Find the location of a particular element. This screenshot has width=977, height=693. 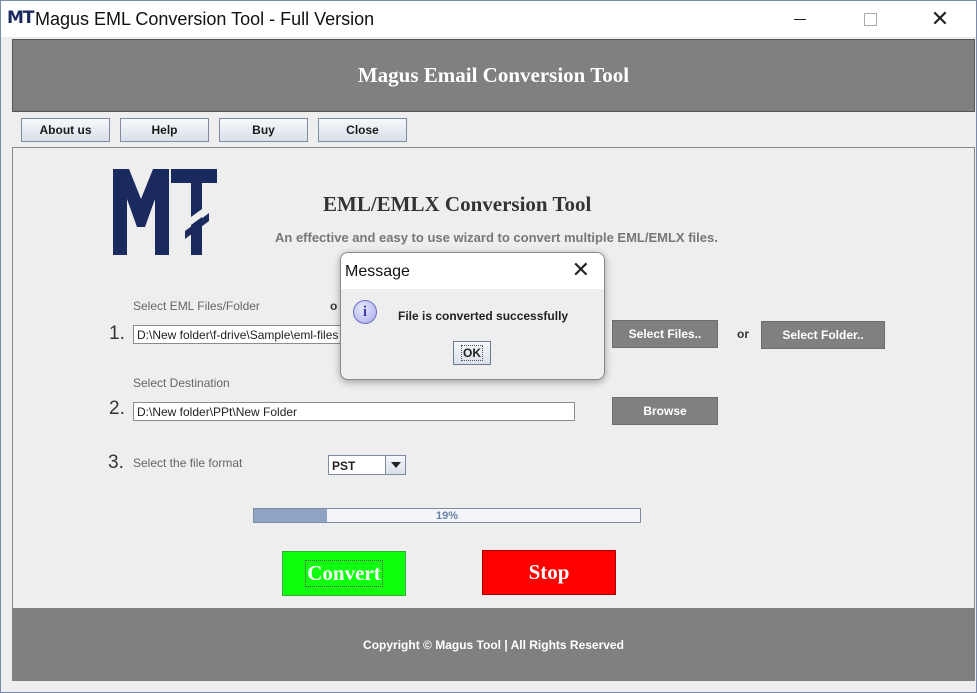

step-2-number: 2. is located at coordinates (117, 408).